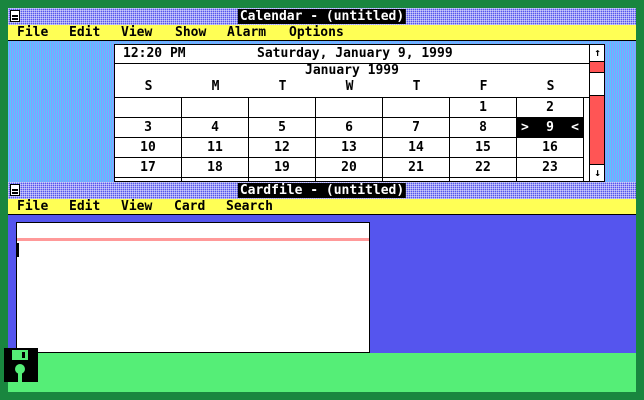 The image size is (644, 400). Describe the element at coordinates (322, 372) in the screenshot. I see `desktop` at that location.